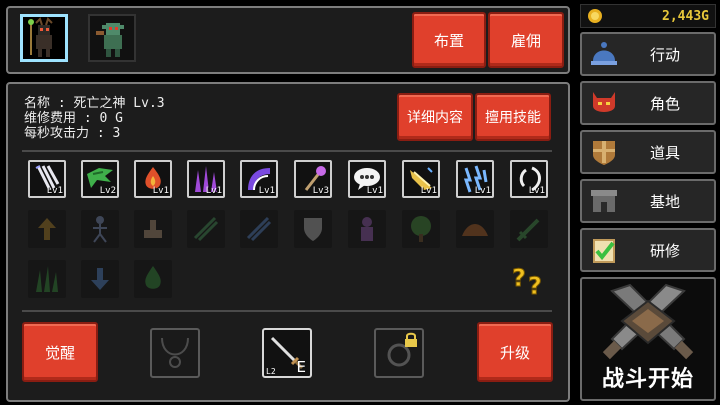 The image size is (720, 405). Describe the element at coordinates (40, 37) in the screenshot. I see `death-god-portrait-icon` at that location.